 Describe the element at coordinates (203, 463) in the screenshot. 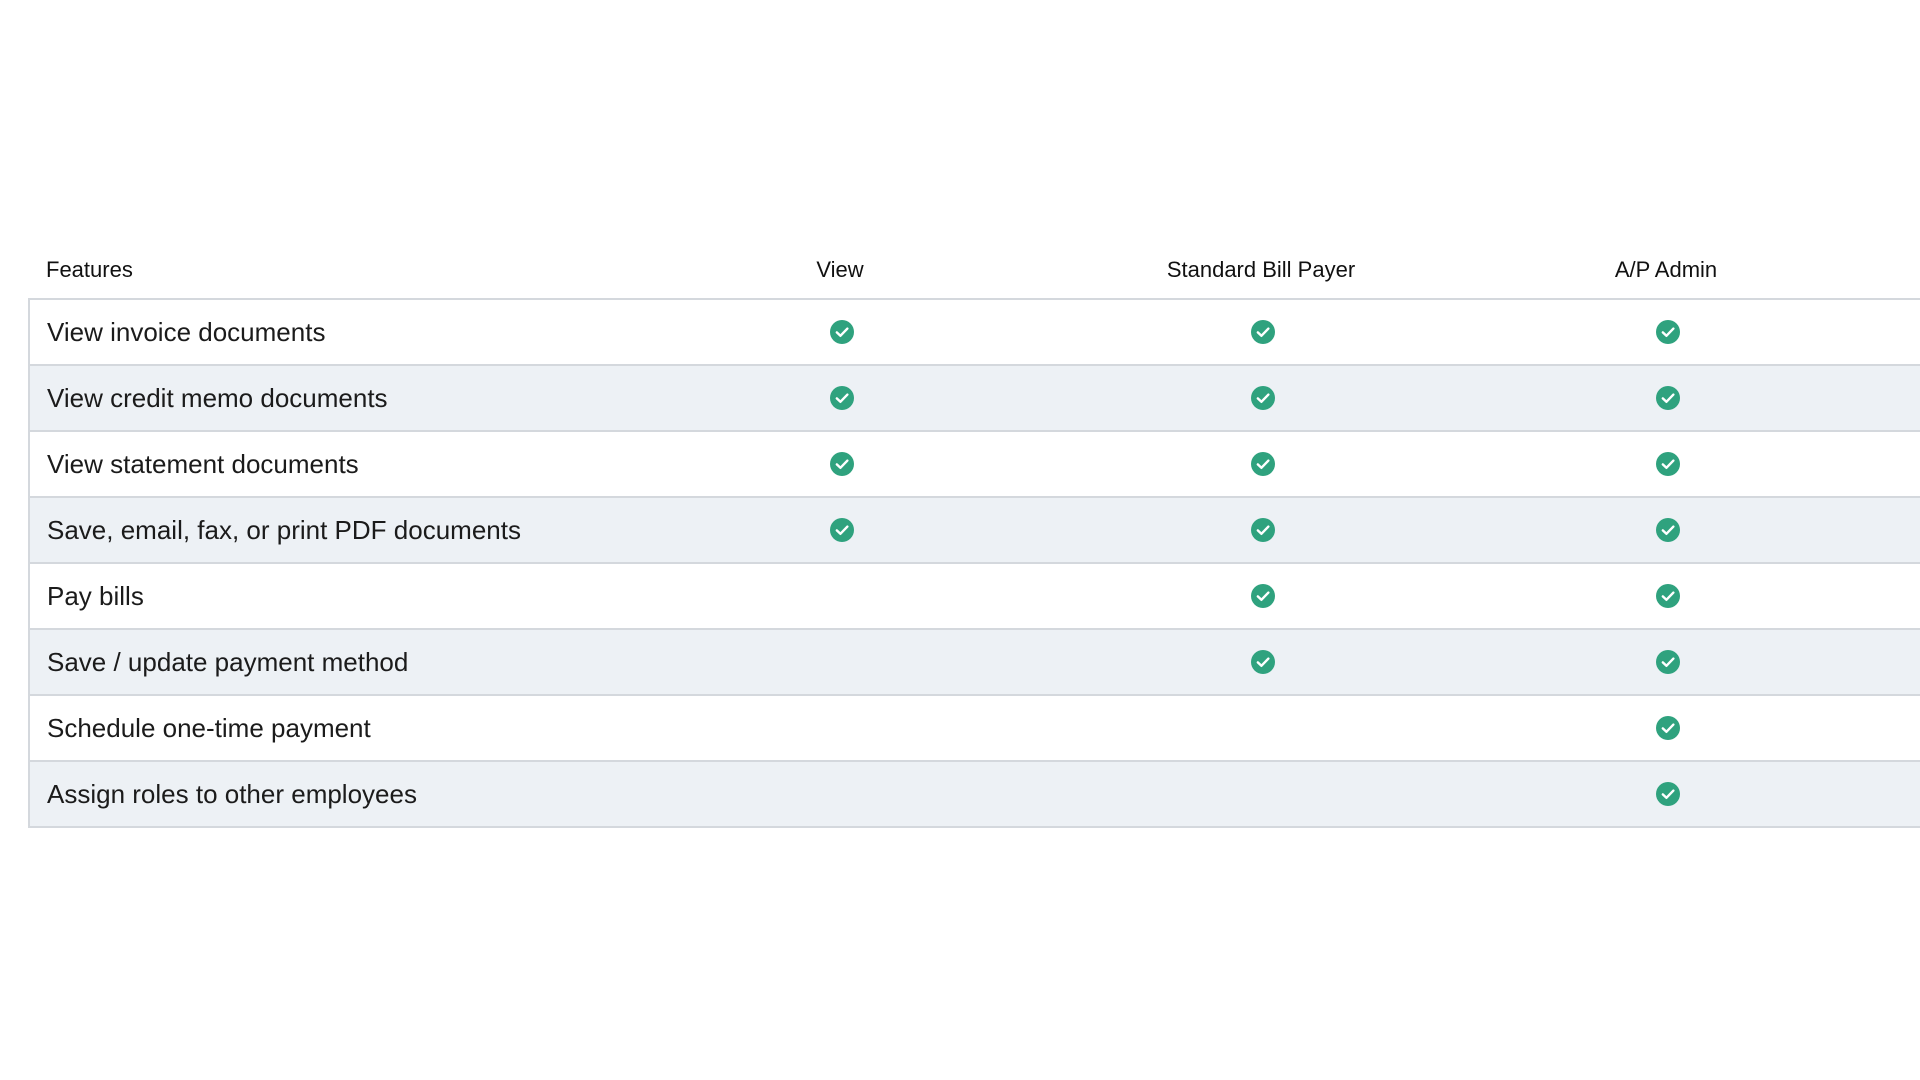

I see `feature-label: View statement documents` at that location.